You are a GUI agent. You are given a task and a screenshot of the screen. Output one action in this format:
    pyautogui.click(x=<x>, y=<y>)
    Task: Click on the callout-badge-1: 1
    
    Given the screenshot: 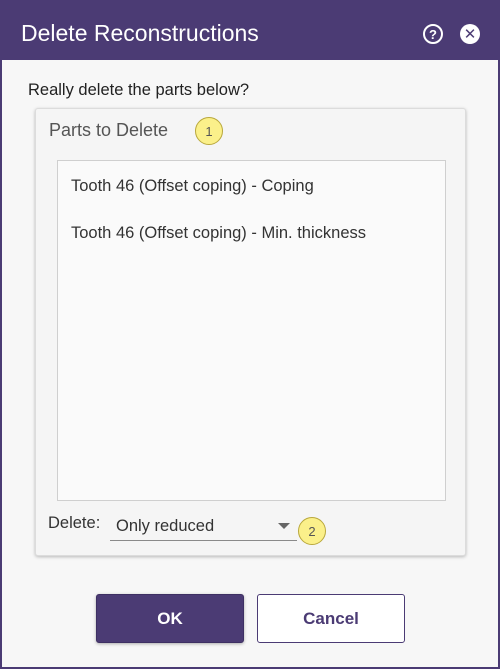 What is the action you would take?
    pyautogui.click(x=209, y=131)
    